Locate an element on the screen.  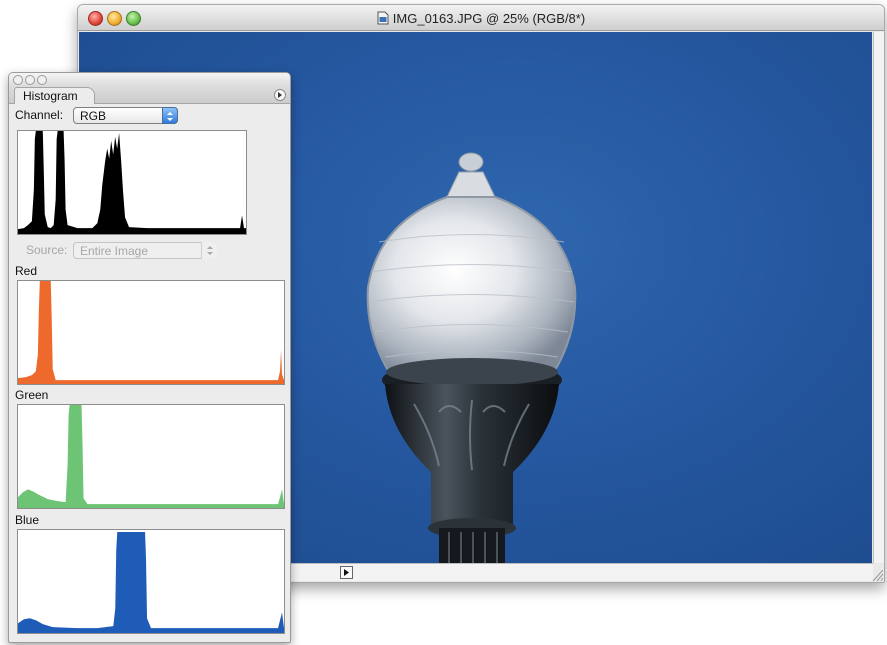
green-histogram-graph is located at coordinates (151, 456).